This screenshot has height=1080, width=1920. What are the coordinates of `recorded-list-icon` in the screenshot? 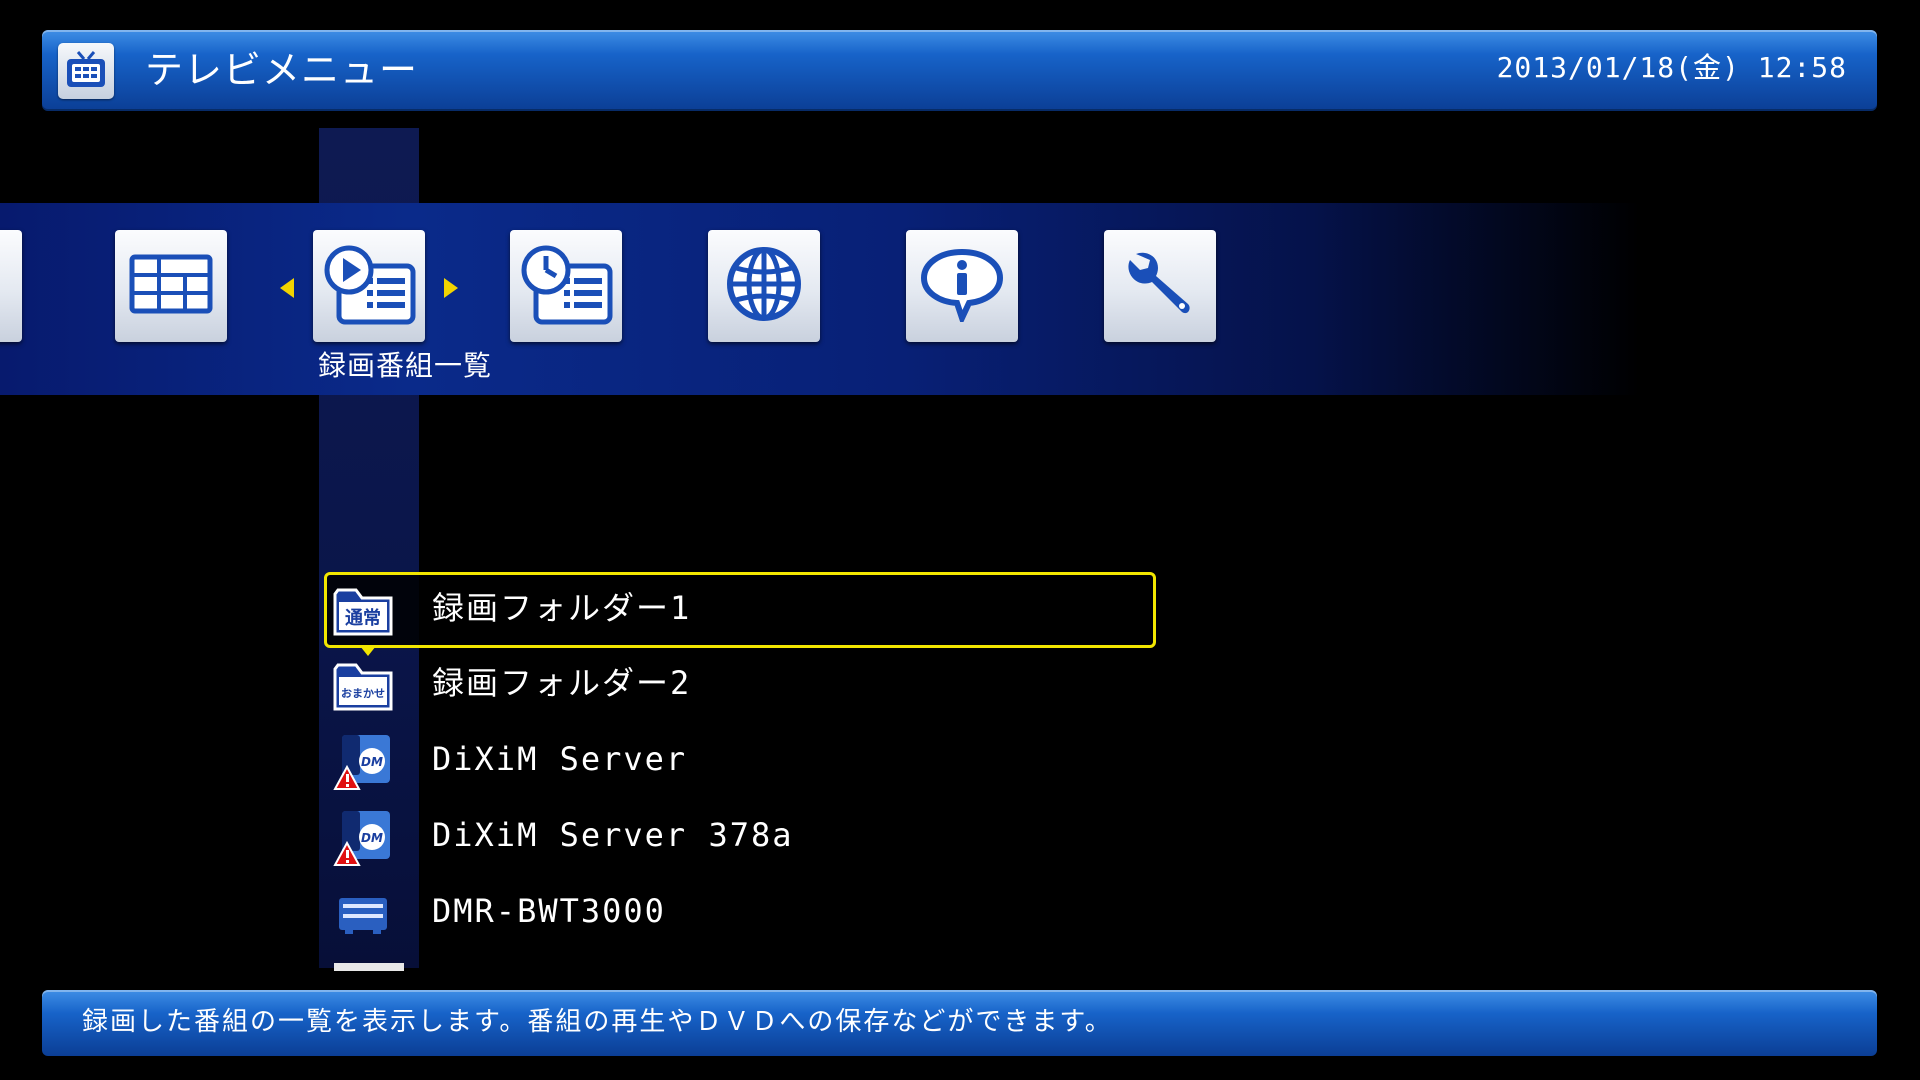 It's located at (369, 286).